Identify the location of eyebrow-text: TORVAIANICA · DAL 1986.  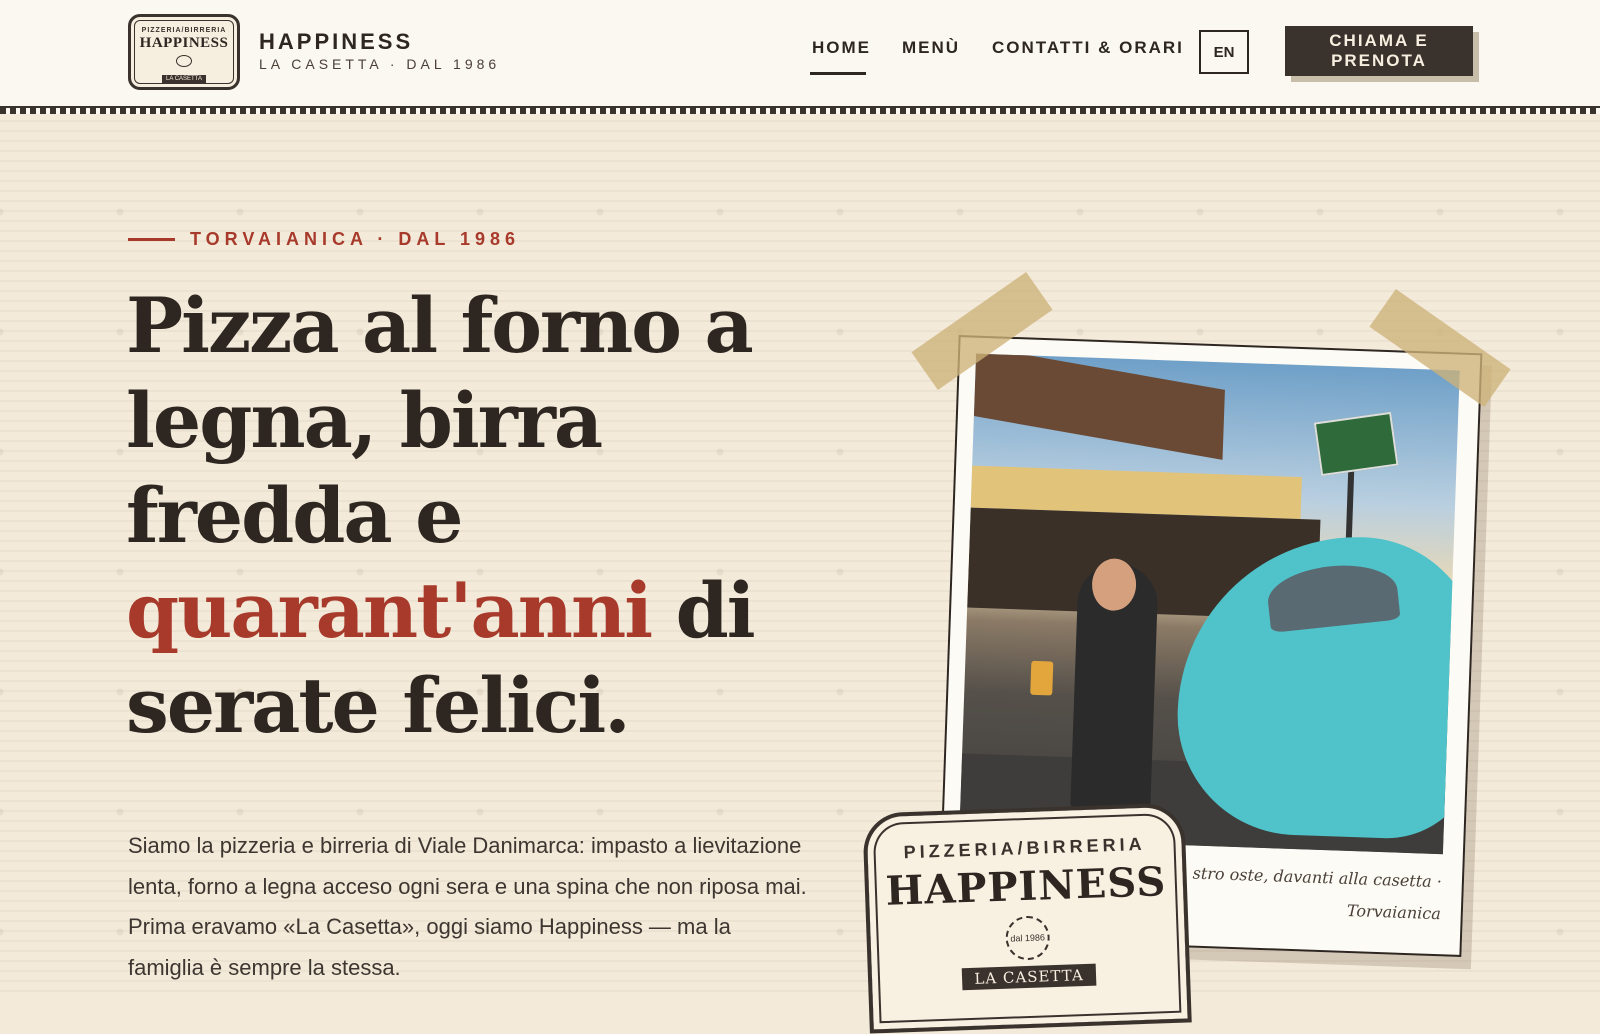
(355, 239).